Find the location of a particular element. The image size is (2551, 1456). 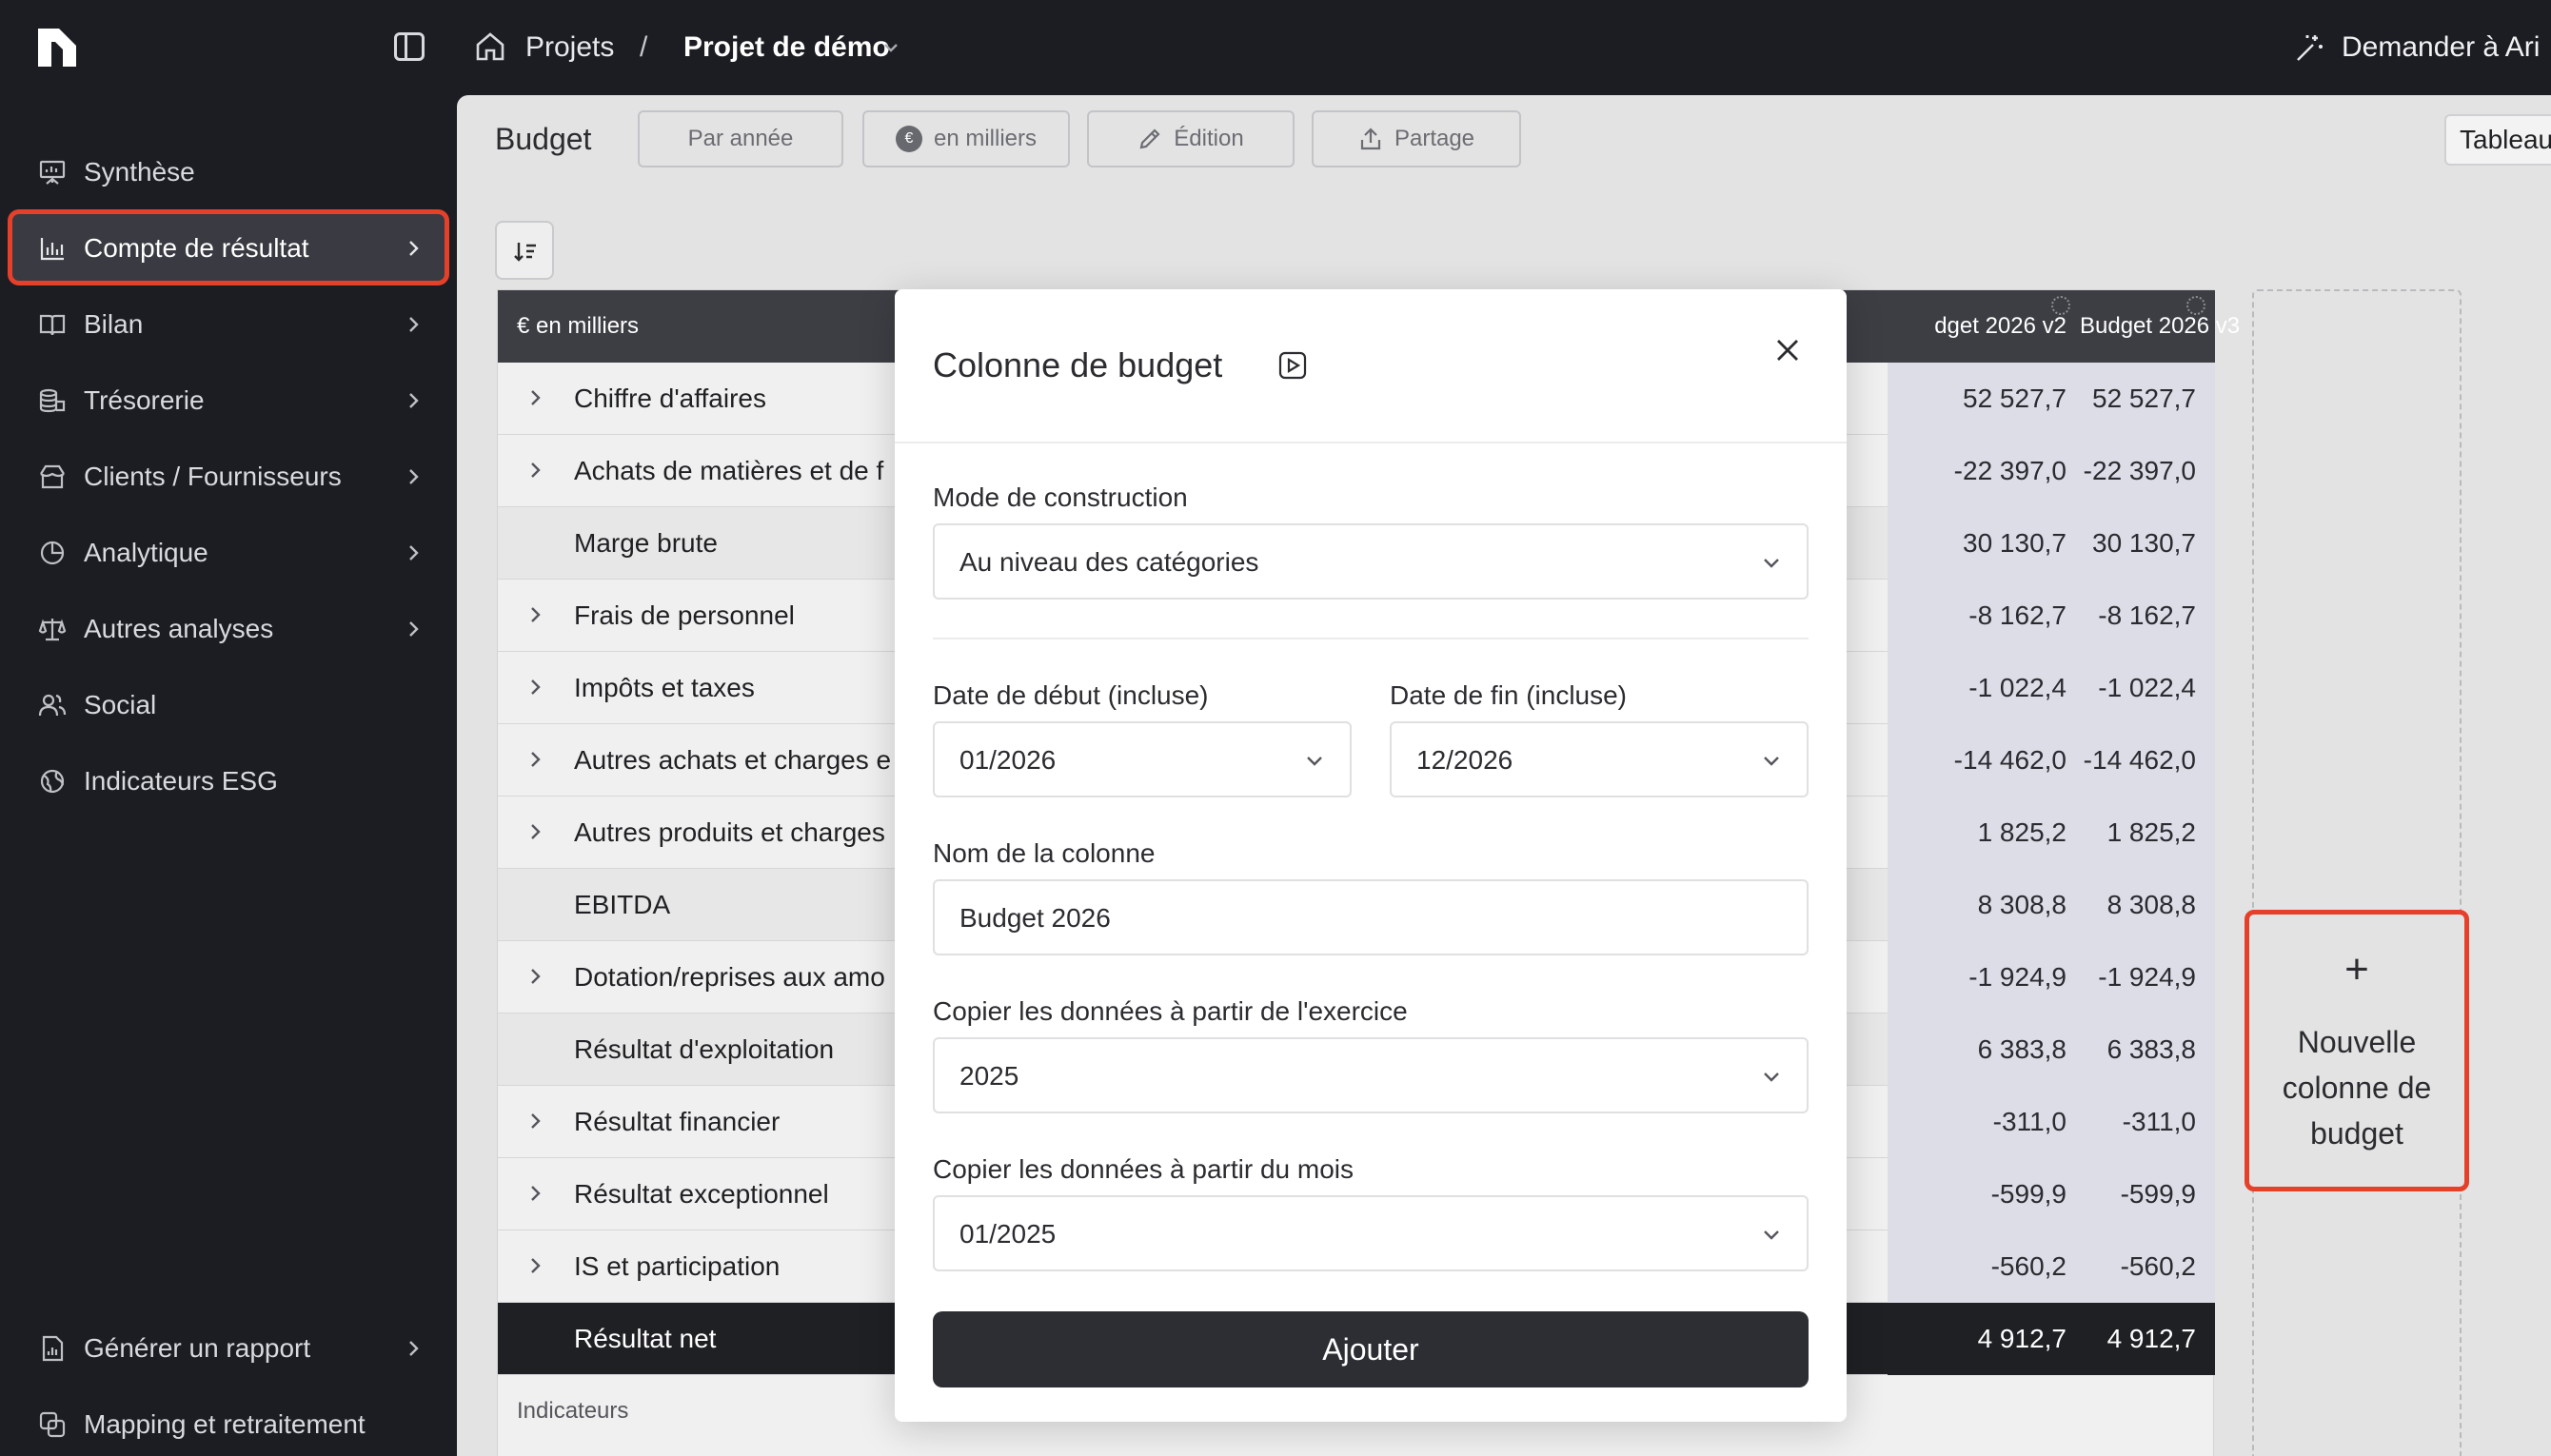

cell-budget-v2: -22 397,0 is located at coordinates (1984, 471).